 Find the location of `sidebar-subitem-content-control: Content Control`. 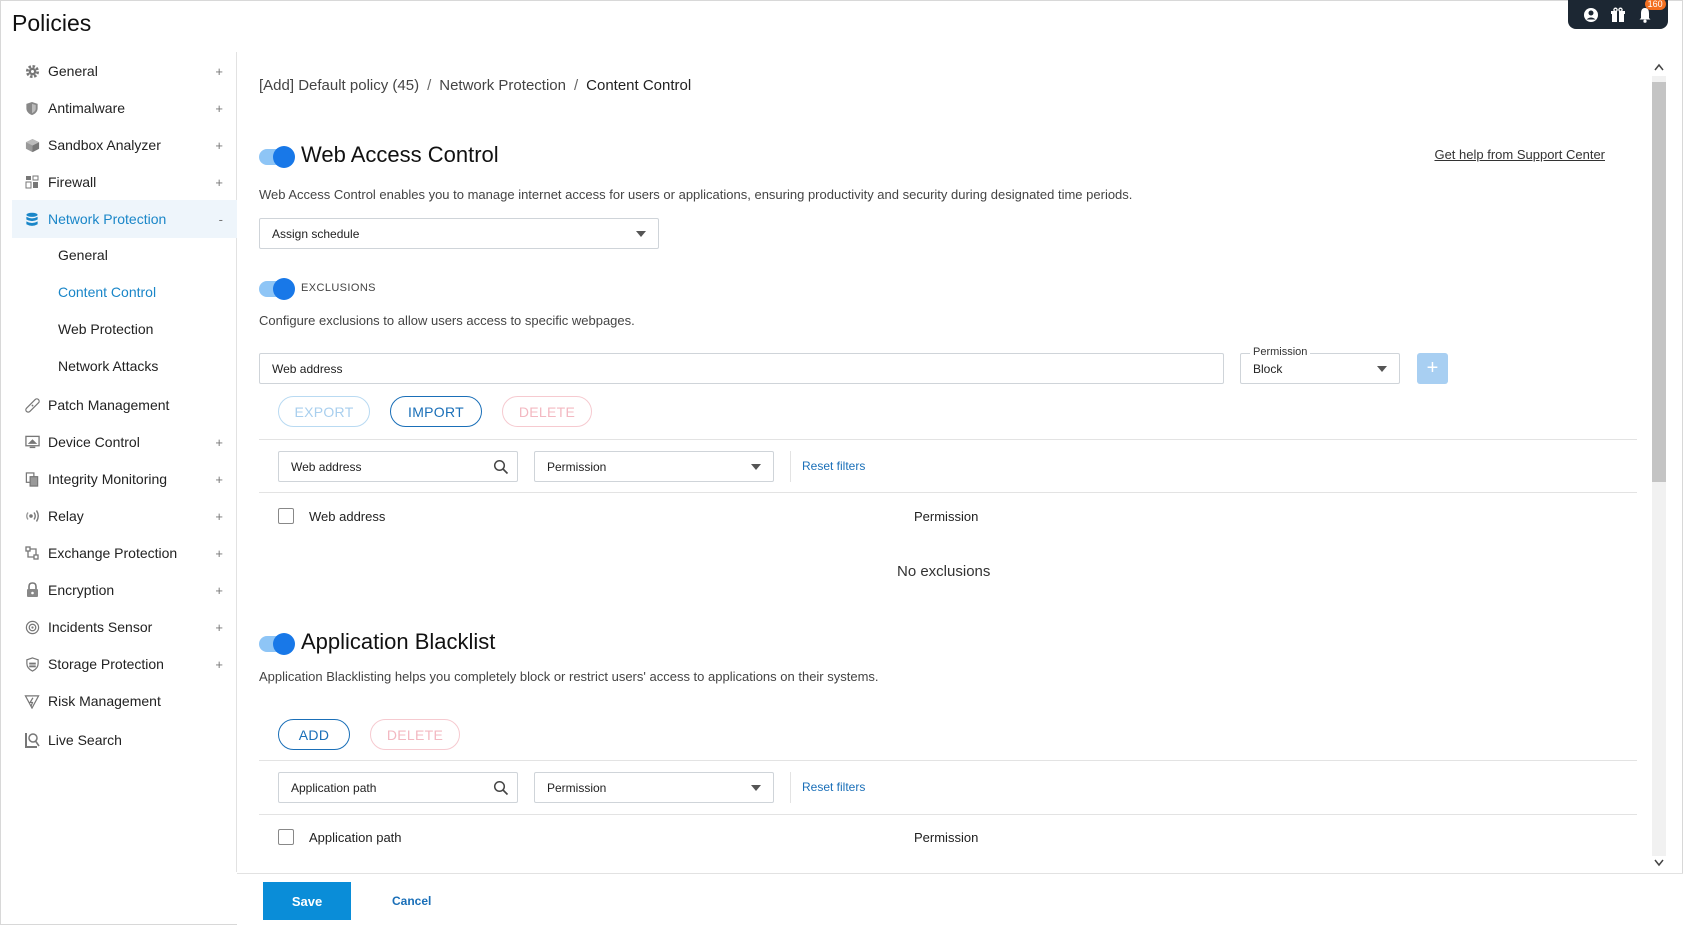

sidebar-subitem-content-control: Content Control is located at coordinates (107, 292).